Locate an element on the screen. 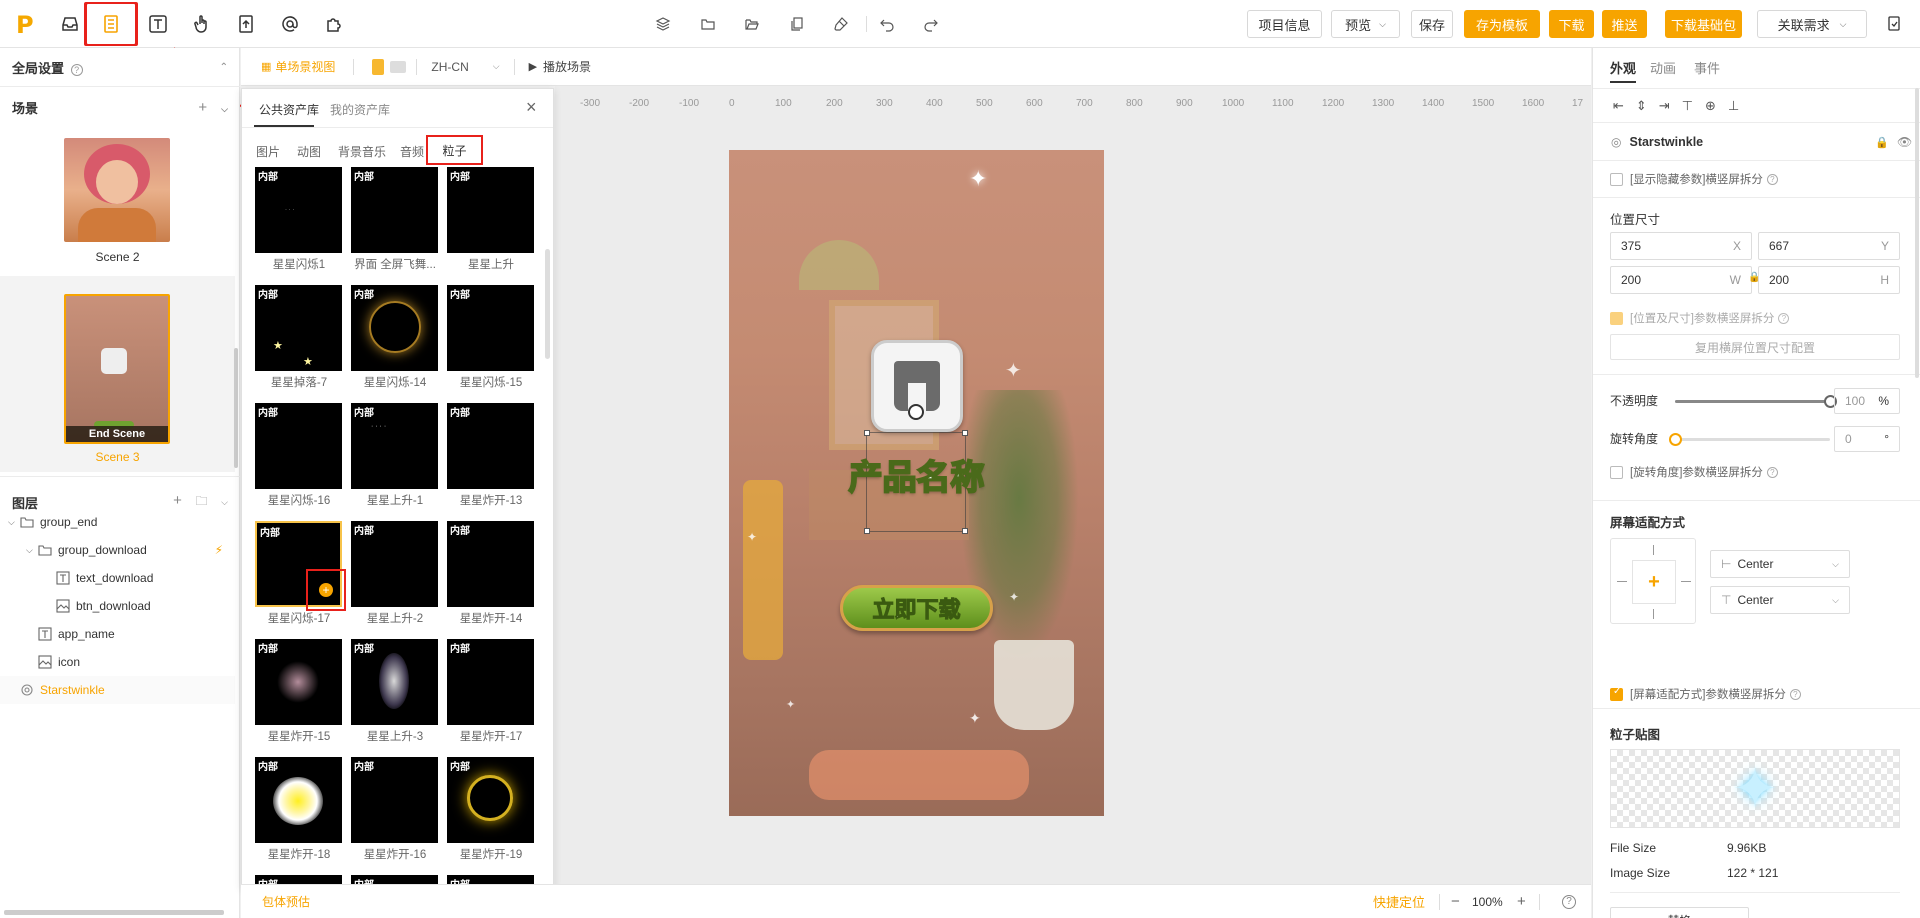 The image size is (1920, 918). inbox-icon is located at coordinates (70, 24).